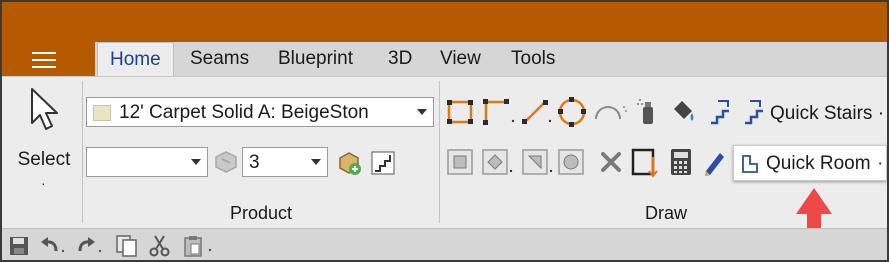  I want to click on tab-blueprint: Blueprint, so click(315, 59).